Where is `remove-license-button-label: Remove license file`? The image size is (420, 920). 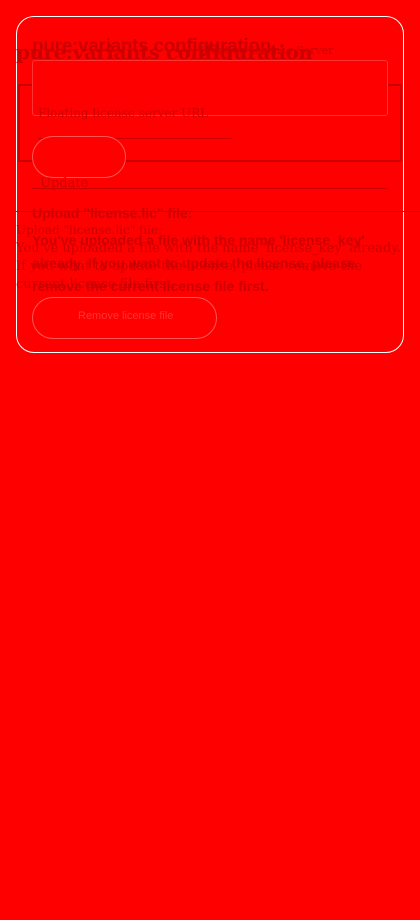
remove-license-button-label: Remove license file is located at coordinates (126, 316).